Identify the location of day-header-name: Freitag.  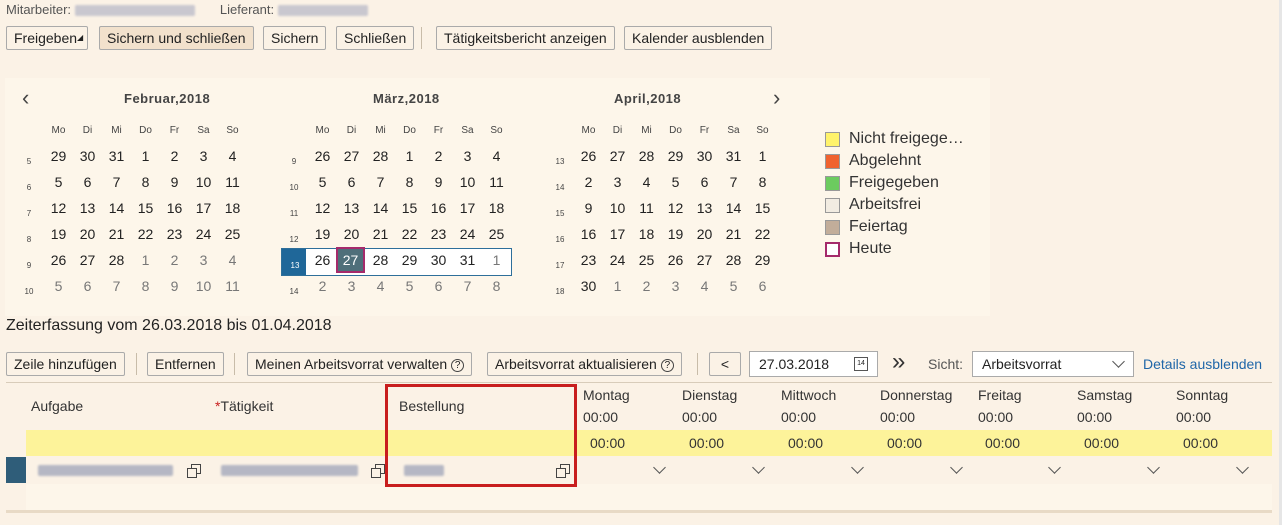
(1000, 395).